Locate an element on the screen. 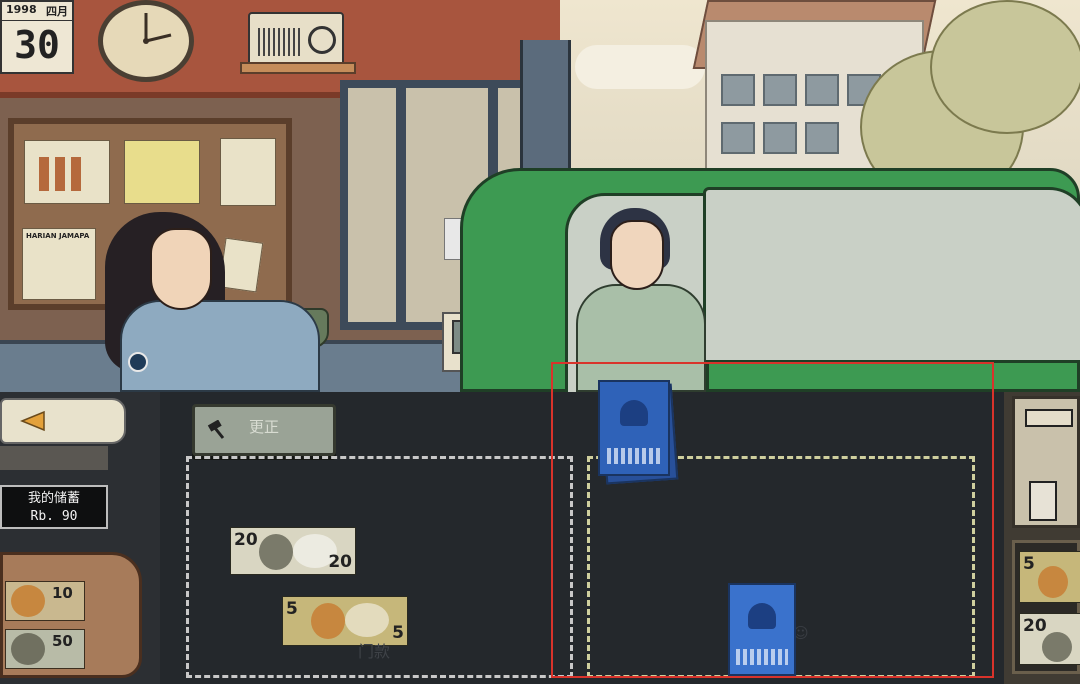  small-note is located at coordinates (241, 265).